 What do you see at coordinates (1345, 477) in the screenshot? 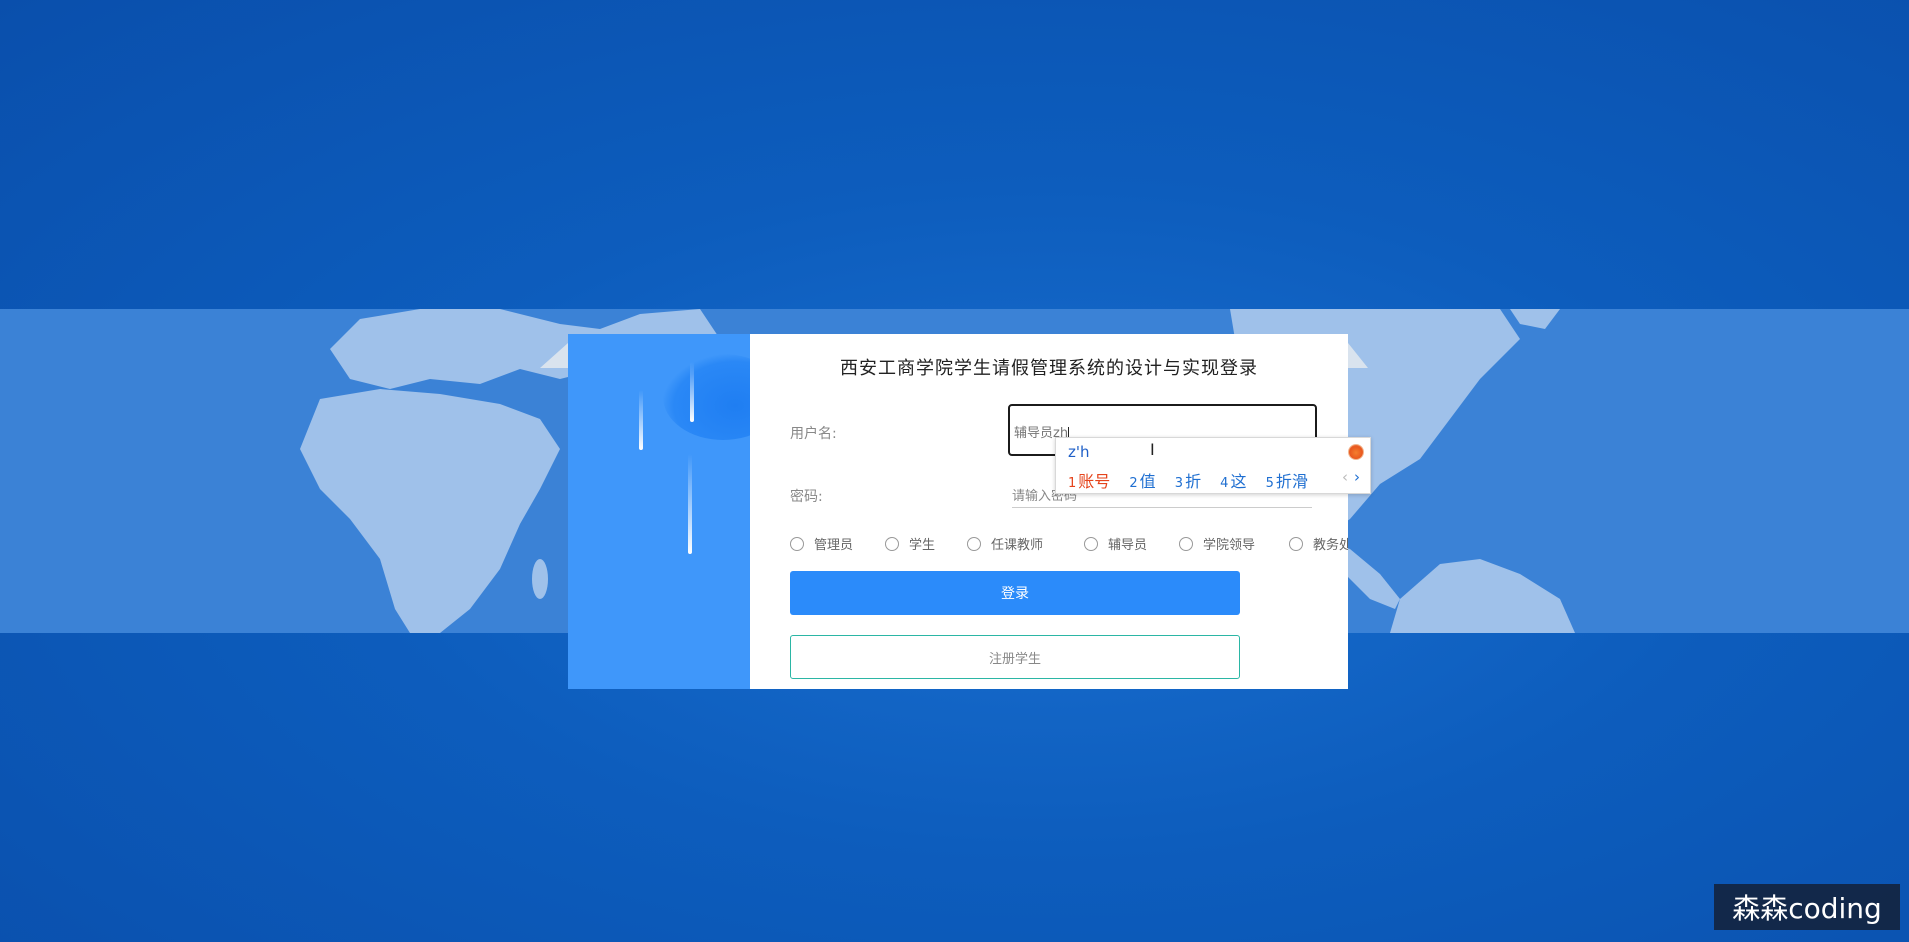
I see `ime-prev-page-icon: ‹` at bounding box center [1345, 477].